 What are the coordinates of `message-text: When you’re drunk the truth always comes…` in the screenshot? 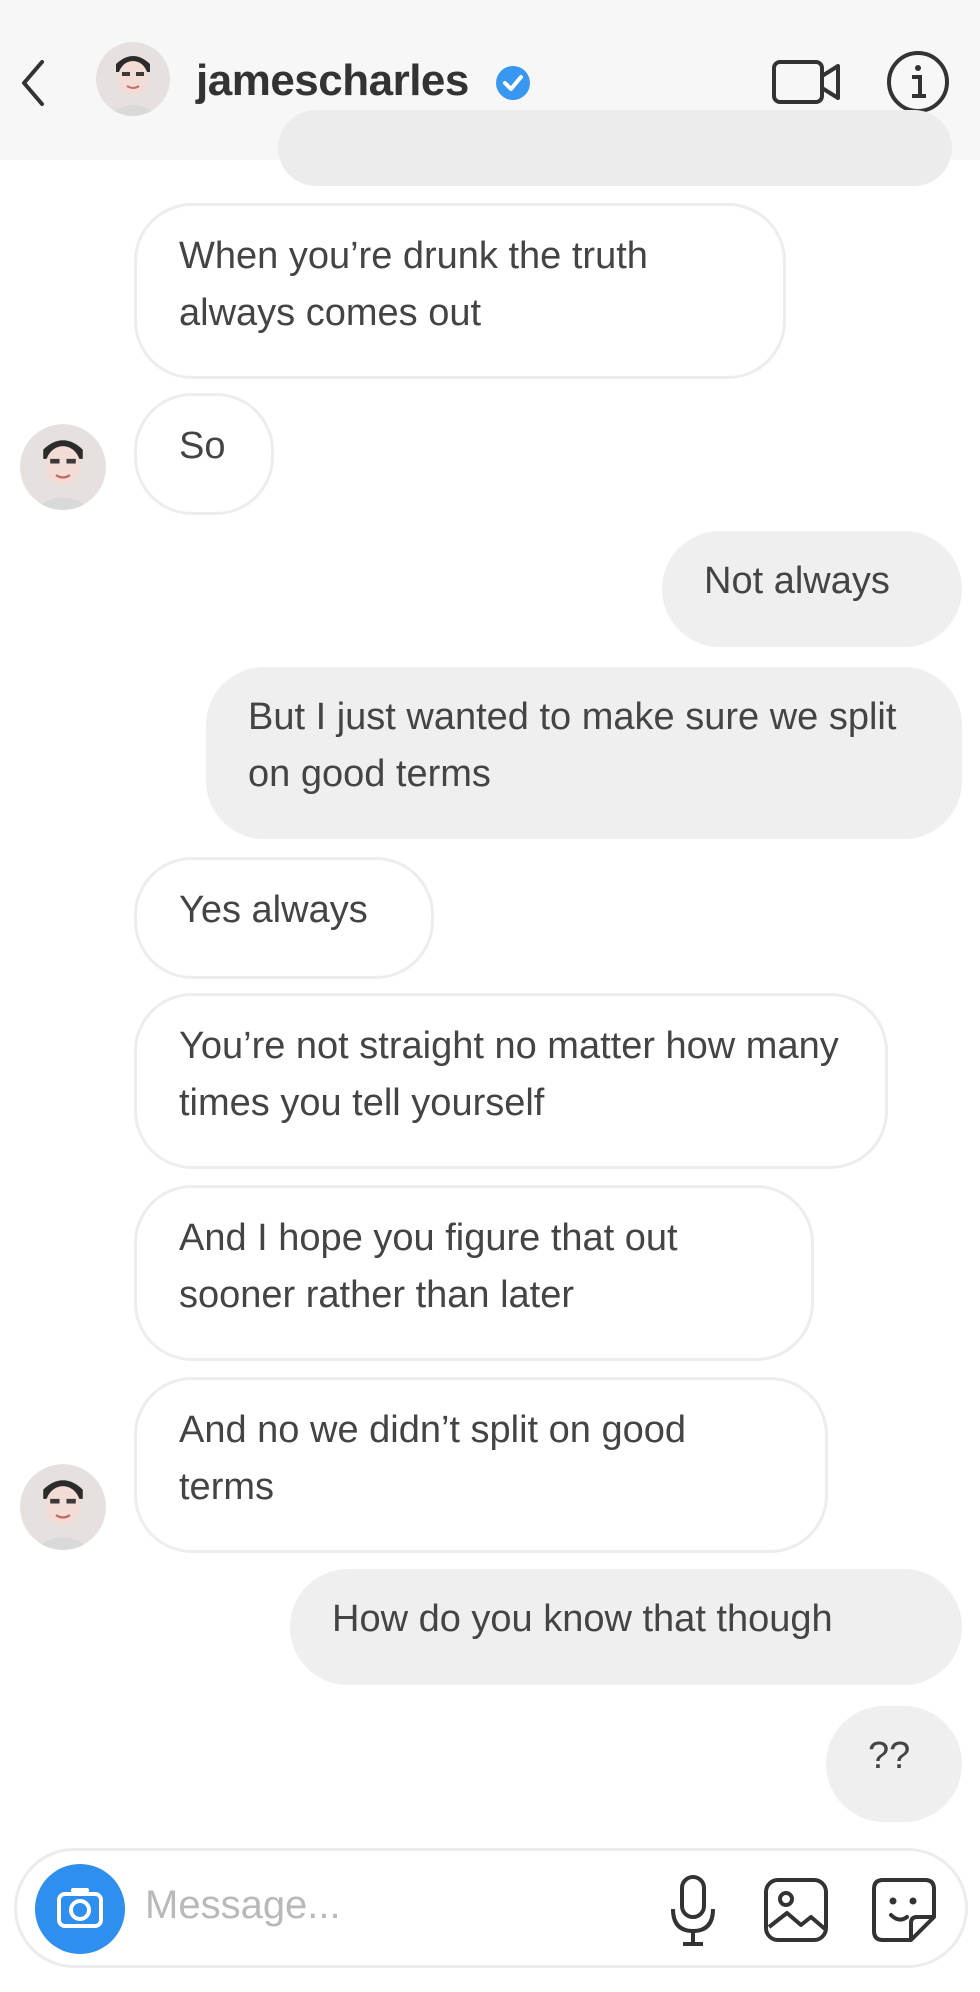 It's located at (413, 284).